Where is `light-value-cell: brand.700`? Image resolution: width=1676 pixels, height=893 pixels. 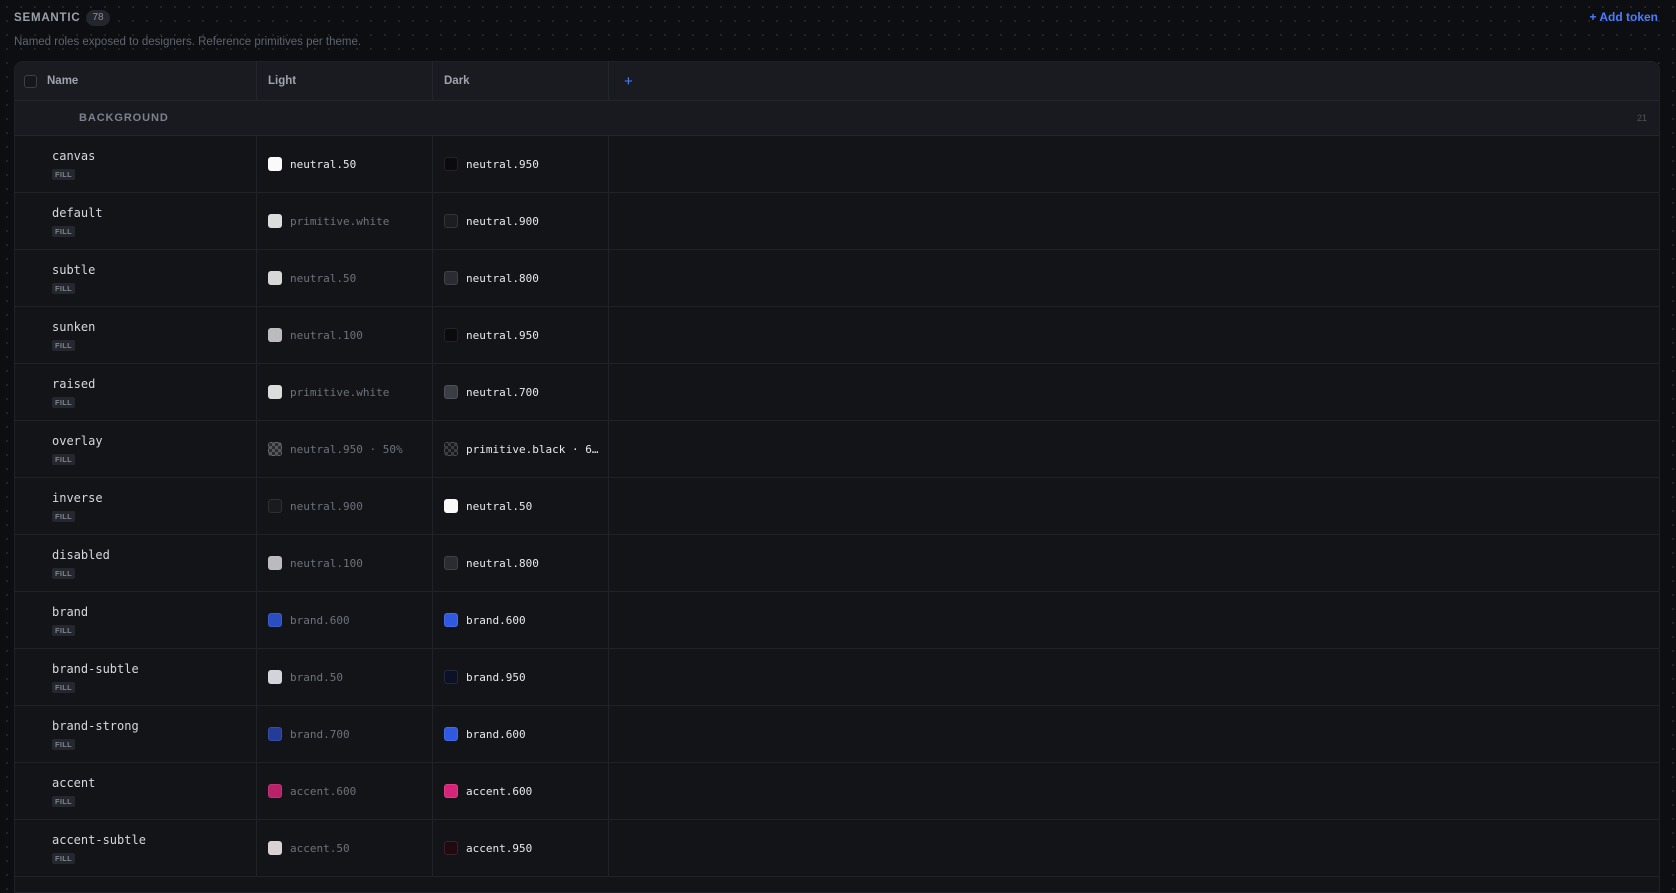
light-value-cell: brand.700 is located at coordinates (344, 734).